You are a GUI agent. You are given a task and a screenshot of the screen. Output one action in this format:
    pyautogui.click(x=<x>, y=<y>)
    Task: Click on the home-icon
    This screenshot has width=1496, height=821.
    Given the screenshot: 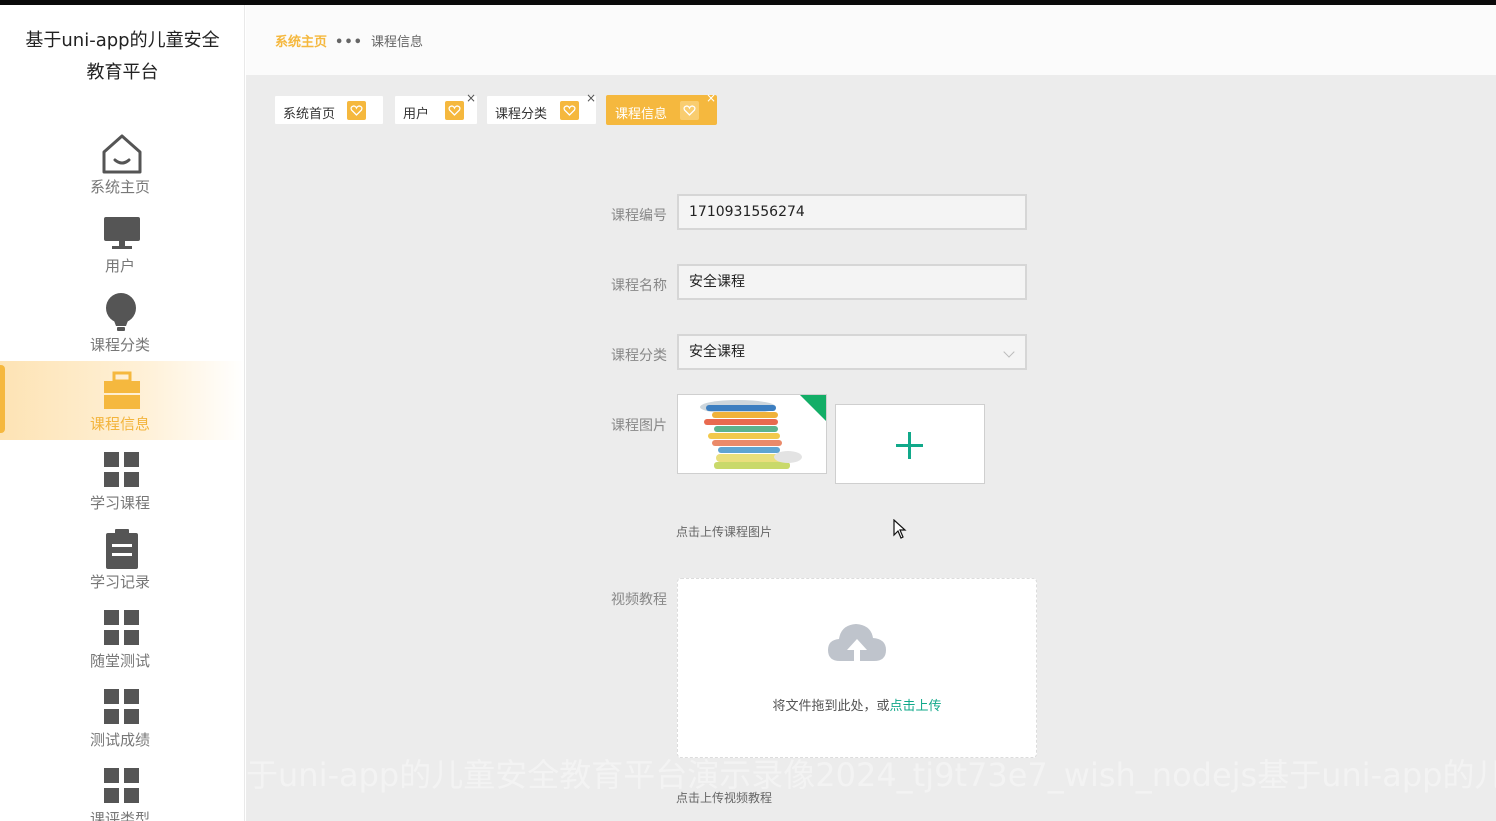 What is the action you would take?
    pyautogui.click(x=122, y=154)
    